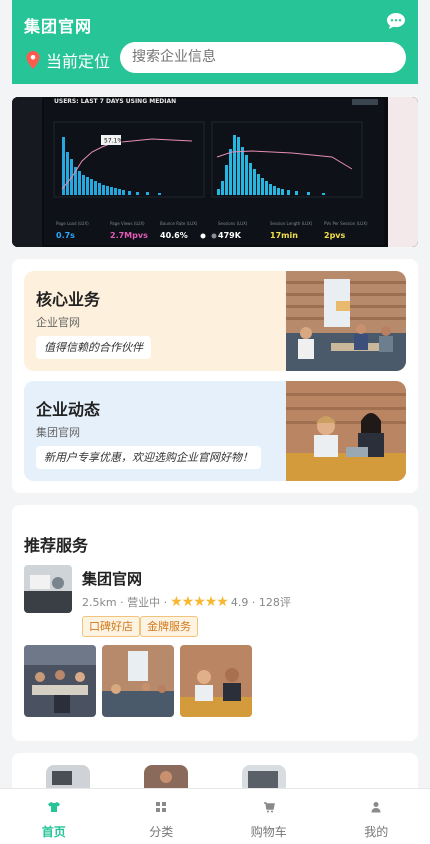 The image size is (430, 844). What do you see at coordinates (127, 223) in the screenshot?
I see `stat-label: Page Views (LUX)` at bounding box center [127, 223].